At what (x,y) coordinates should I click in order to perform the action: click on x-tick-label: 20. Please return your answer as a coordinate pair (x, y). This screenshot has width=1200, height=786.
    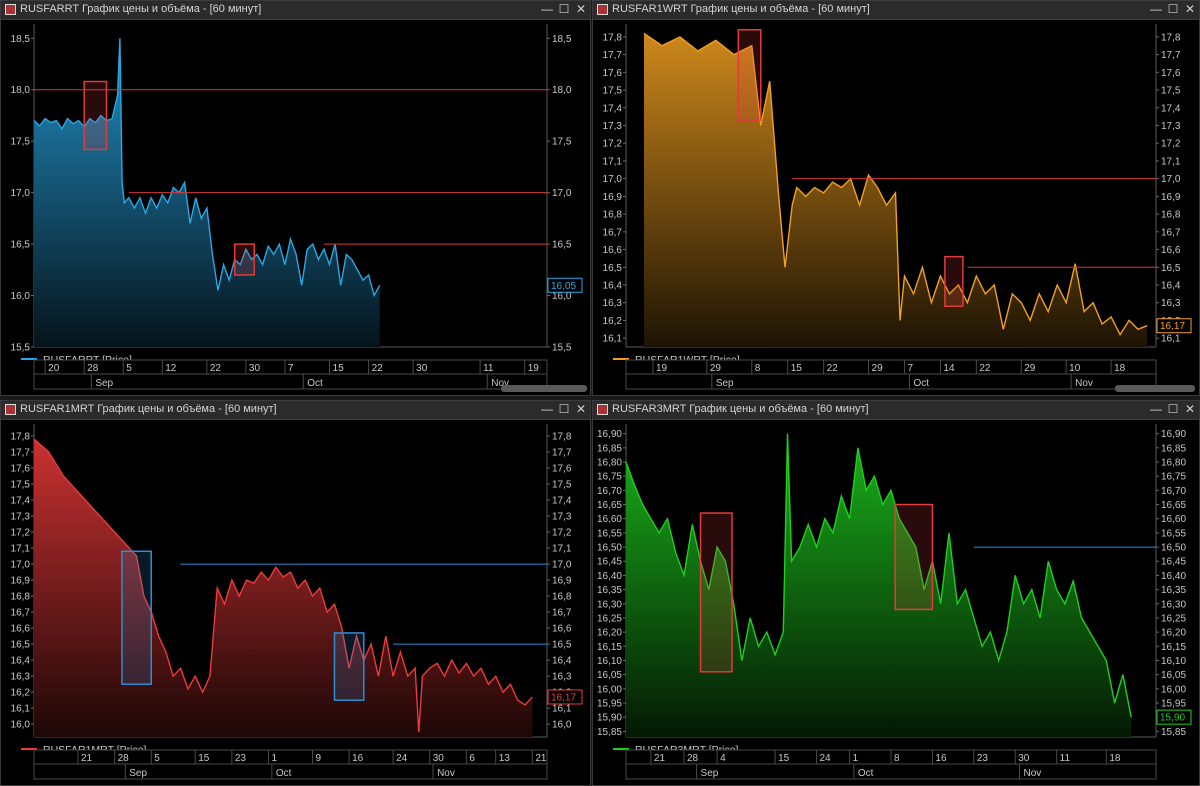
    Looking at the image, I should click on (54, 368).